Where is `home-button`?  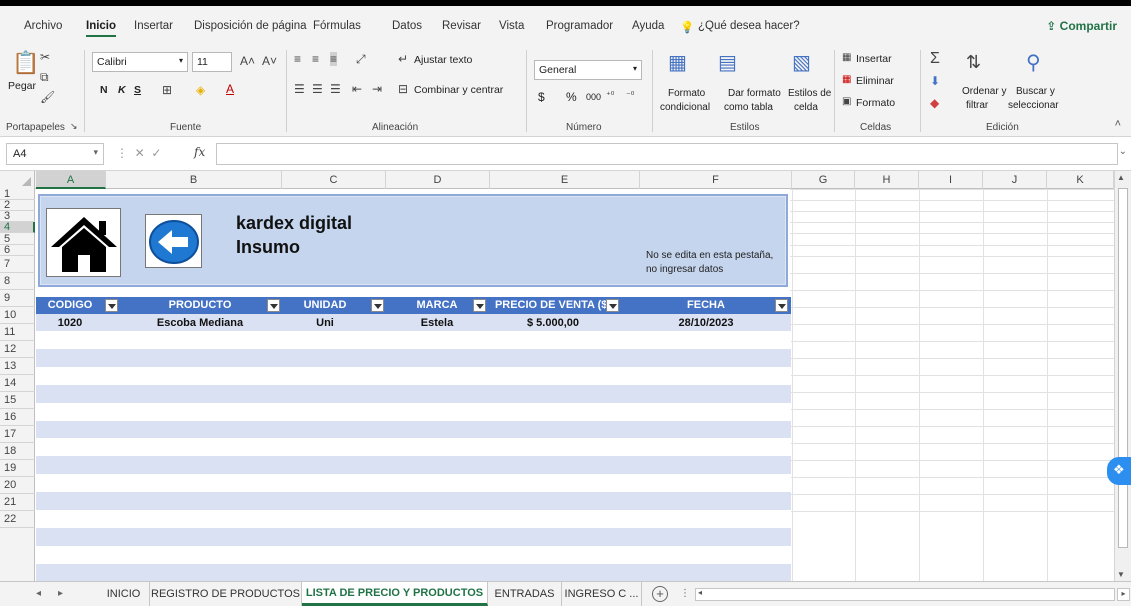 home-button is located at coordinates (83, 242).